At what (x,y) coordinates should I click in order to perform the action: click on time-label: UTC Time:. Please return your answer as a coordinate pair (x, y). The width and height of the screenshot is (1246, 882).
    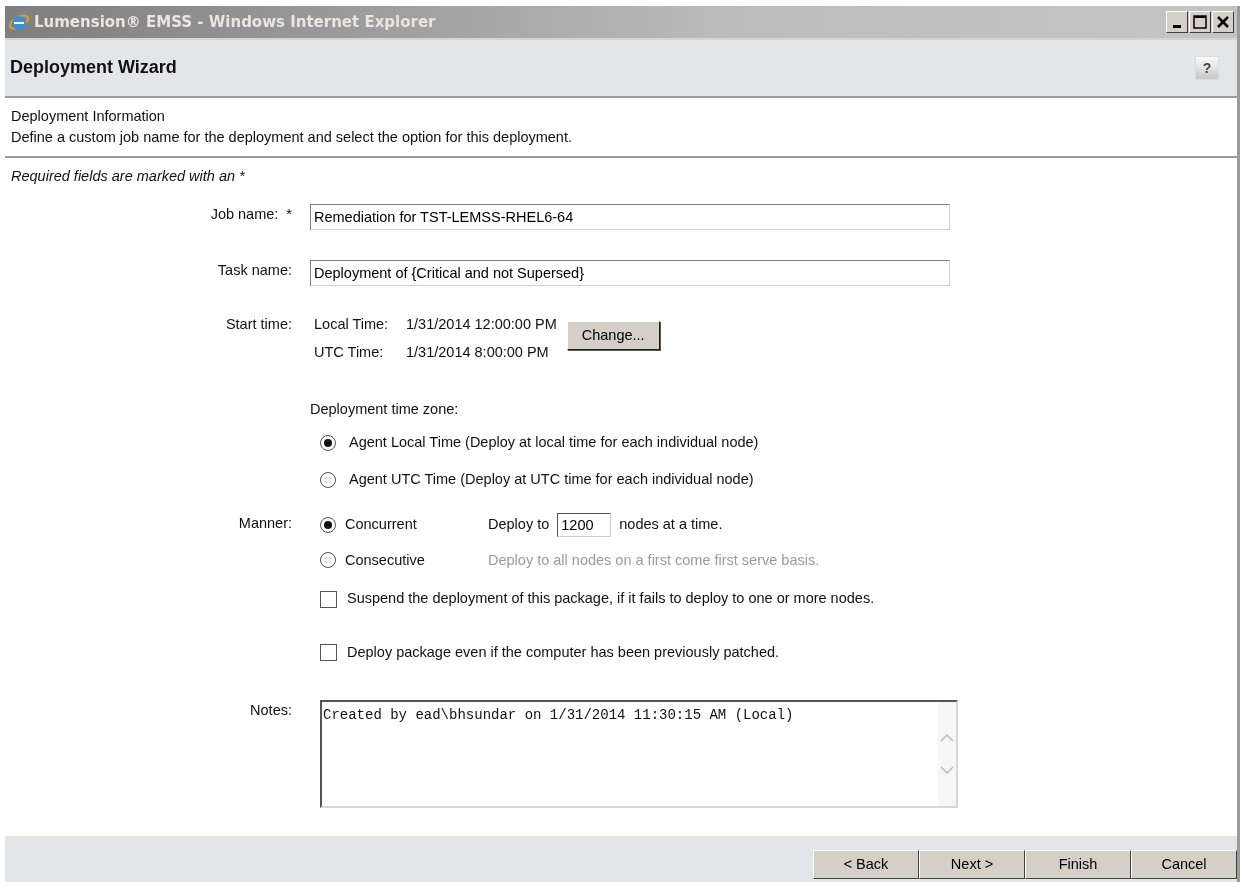
    Looking at the image, I should click on (349, 352).